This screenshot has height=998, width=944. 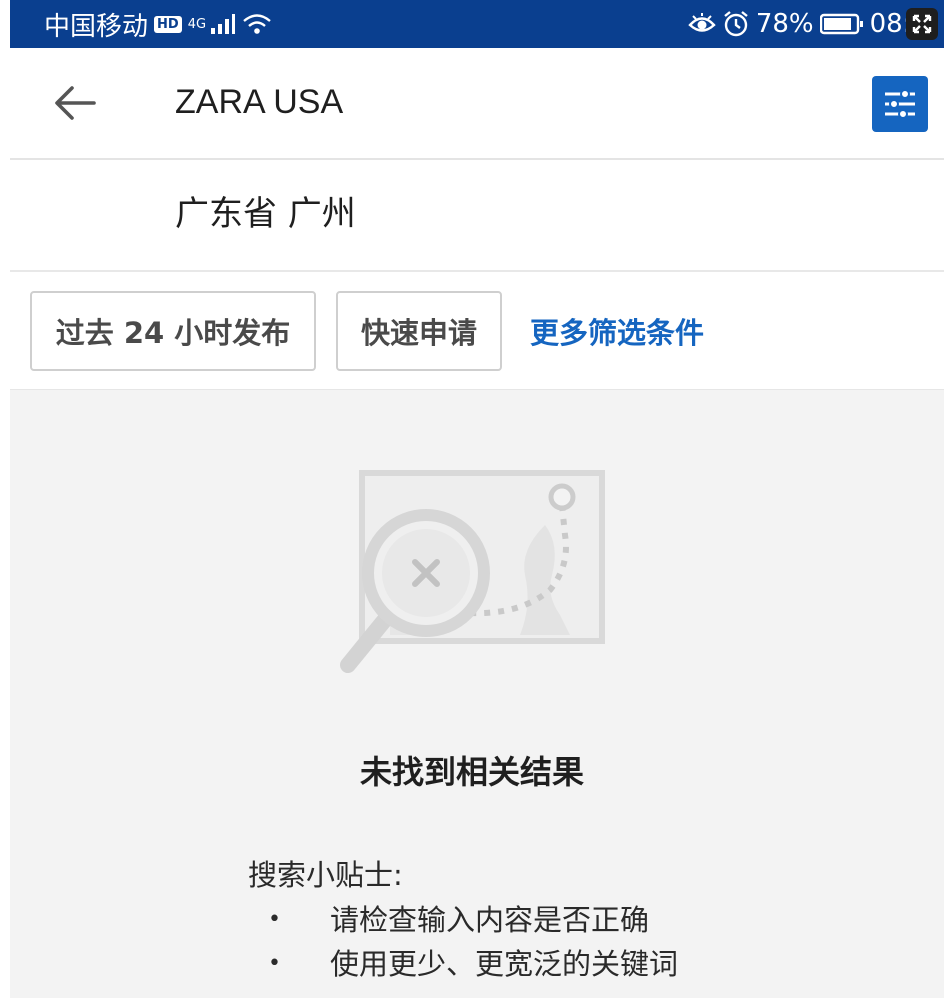 I want to click on empty-state-title: 未找到相关结果, so click(x=471, y=772).